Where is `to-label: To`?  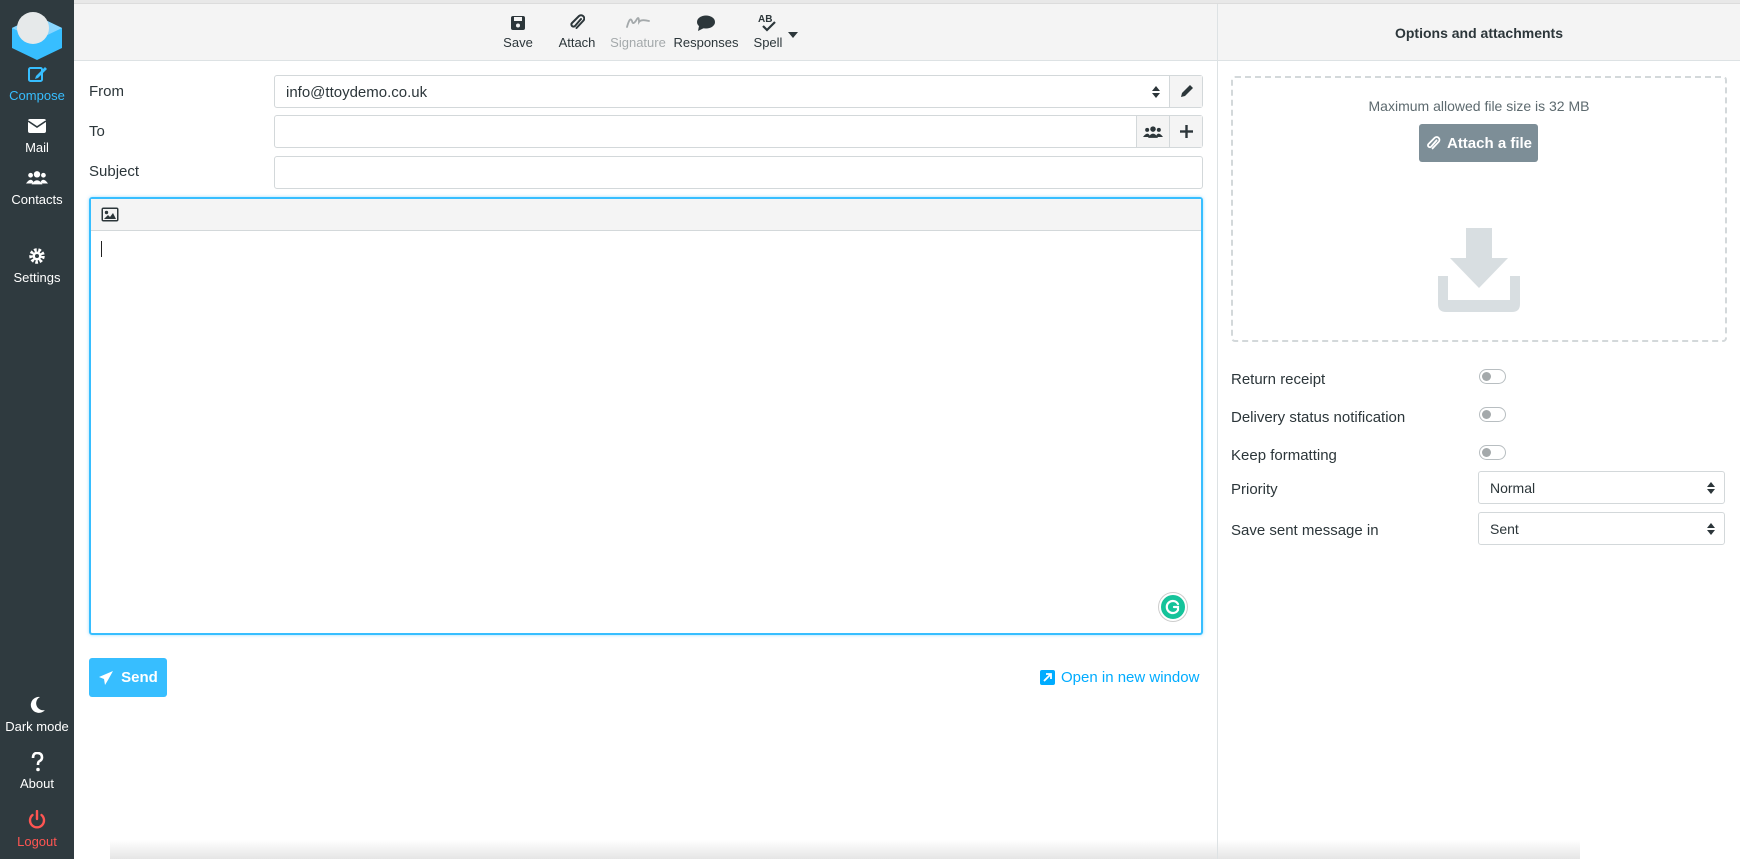
to-label: To is located at coordinates (97, 131).